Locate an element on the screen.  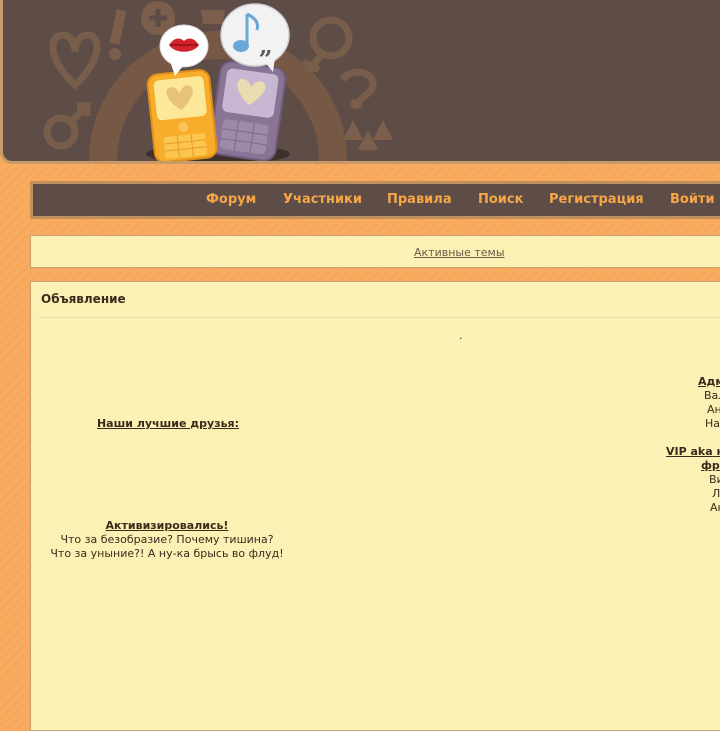
male-symbol-icon is located at coordinates (61, 132).